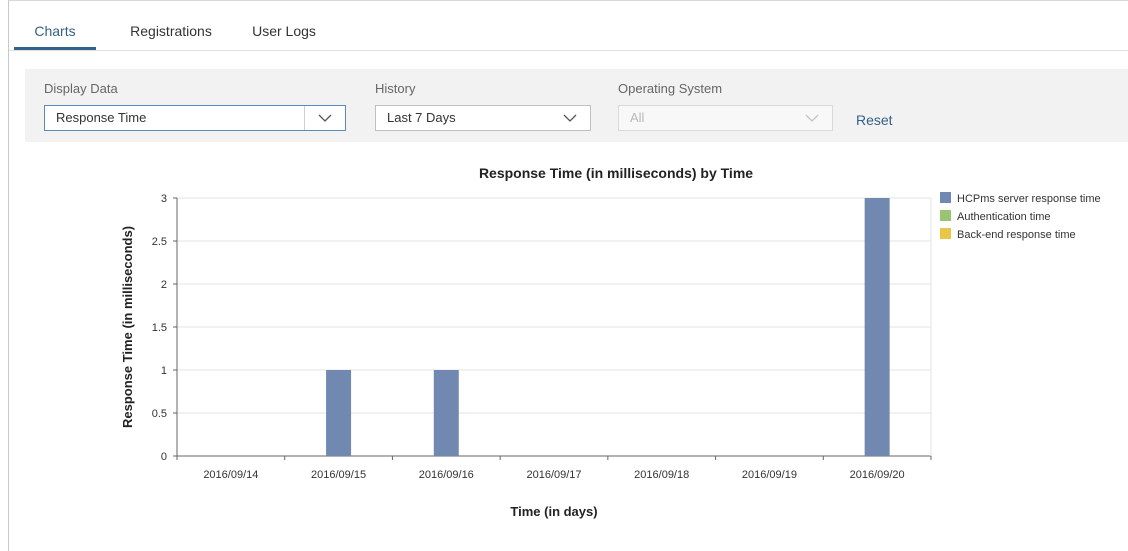  Describe the element at coordinates (877, 475) in the screenshot. I see `x-tick-label: 2016/09/20` at that location.